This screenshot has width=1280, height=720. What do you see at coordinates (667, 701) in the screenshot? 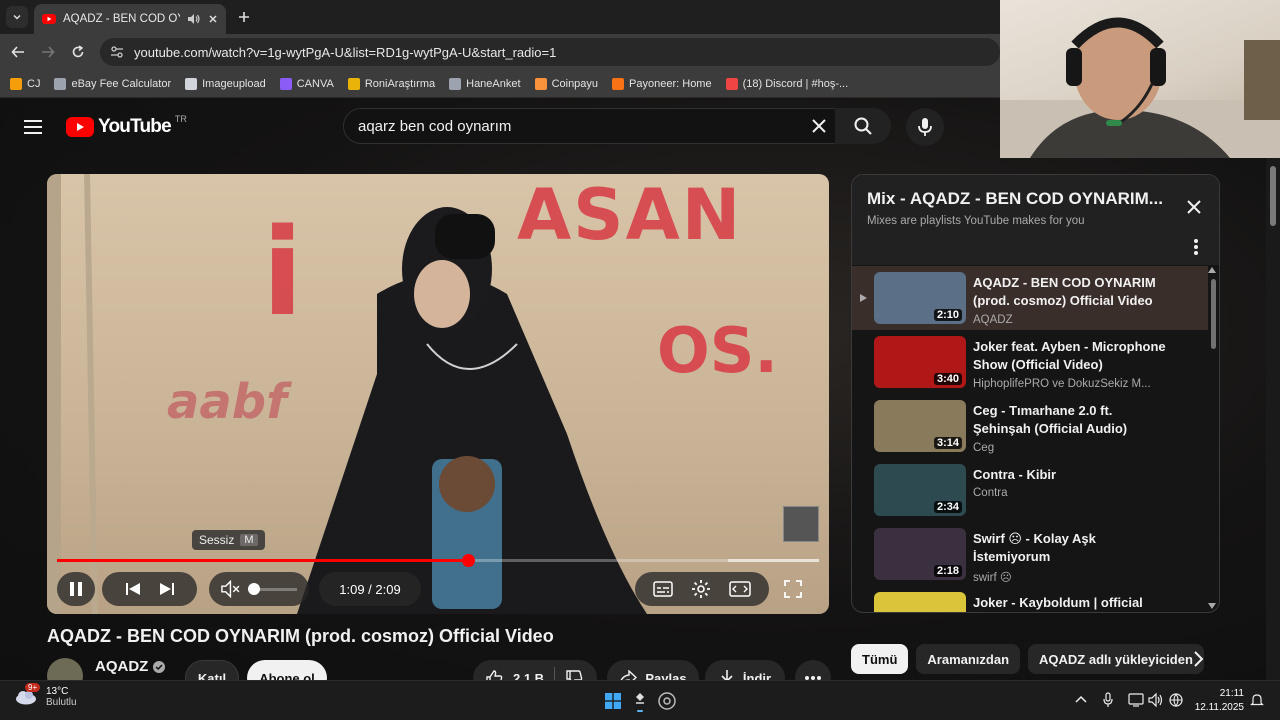
I see `chrome-taskbar-icon` at bounding box center [667, 701].